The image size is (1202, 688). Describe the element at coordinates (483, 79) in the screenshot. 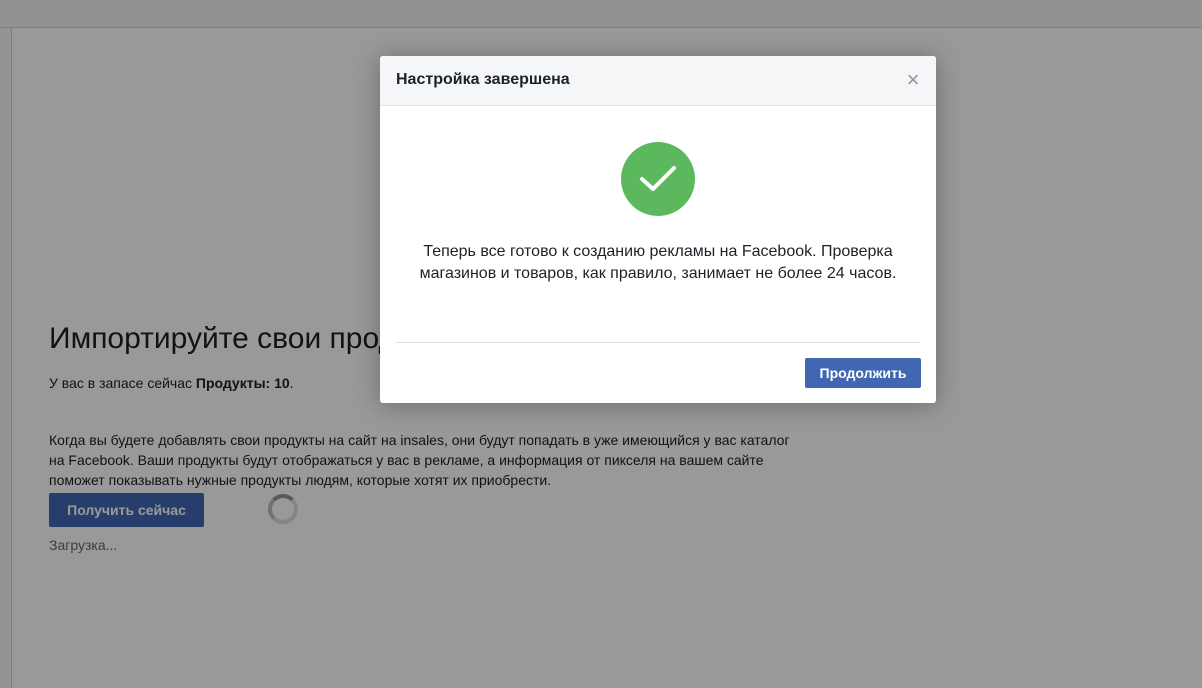

I see `dialog-title: Настройка завершена` at that location.